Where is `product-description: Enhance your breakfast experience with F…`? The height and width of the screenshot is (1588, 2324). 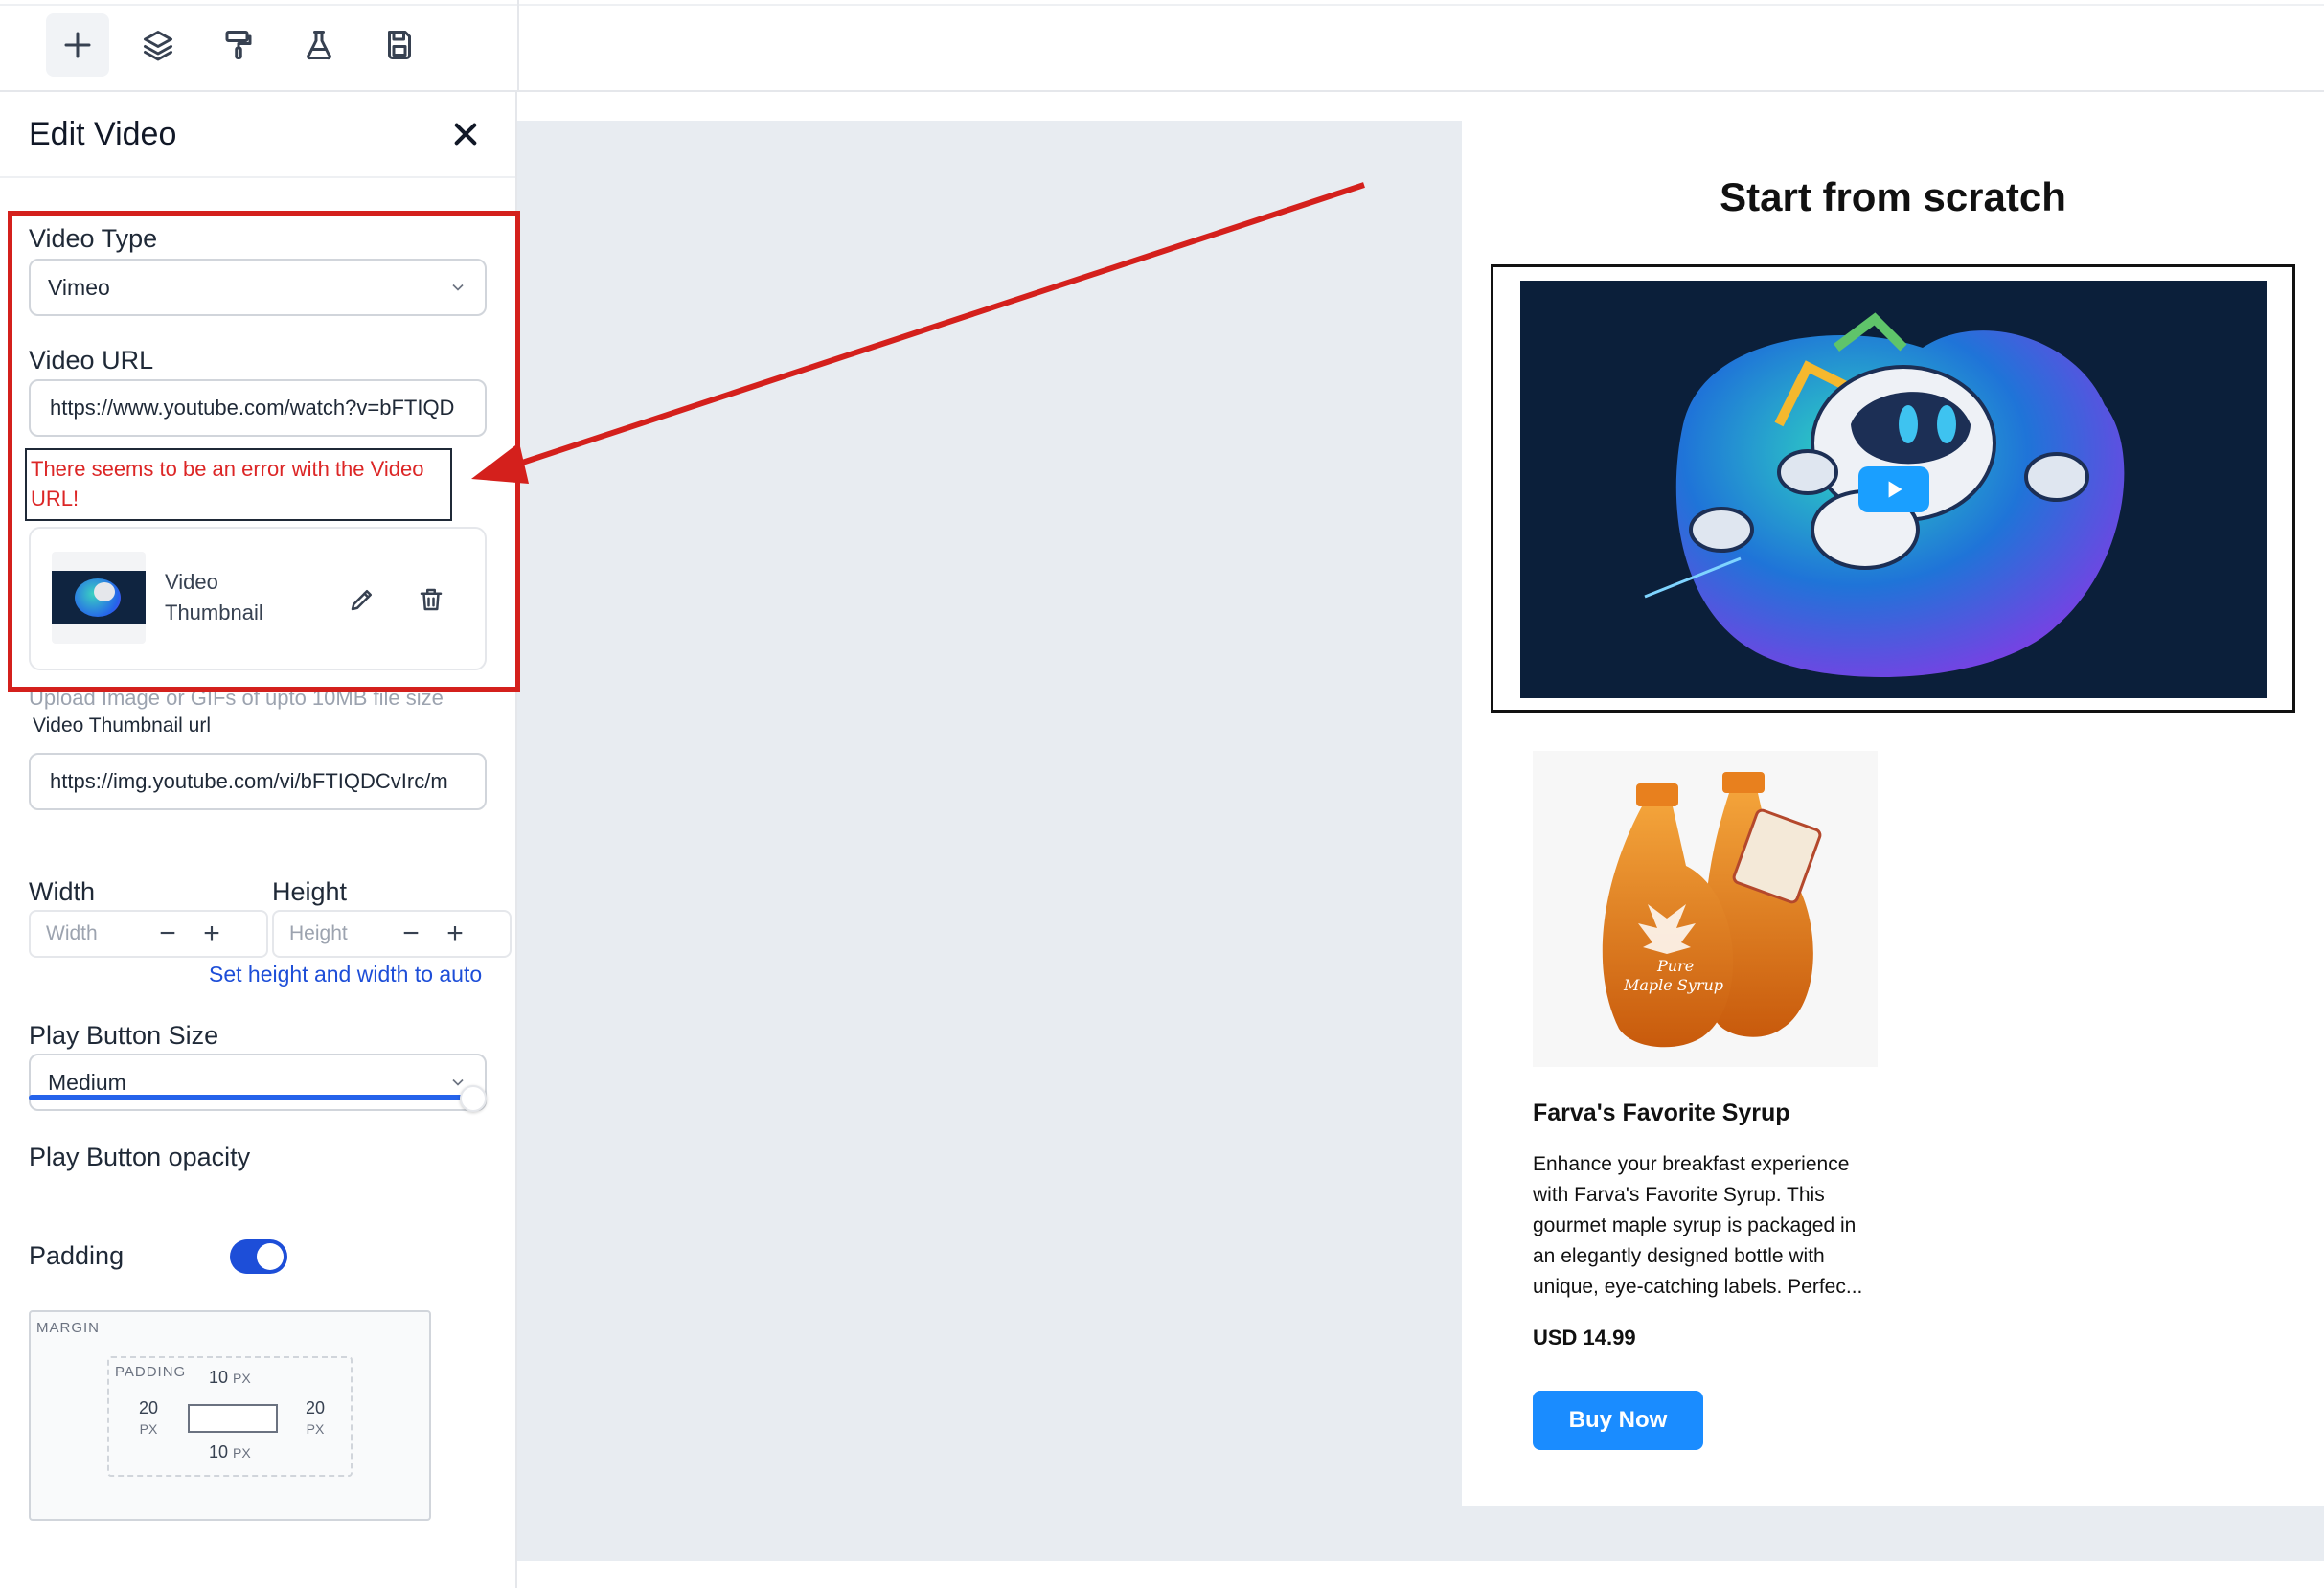 product-description: Enhance your breakfast experience with F… is located at coordinates (1705, 1226).